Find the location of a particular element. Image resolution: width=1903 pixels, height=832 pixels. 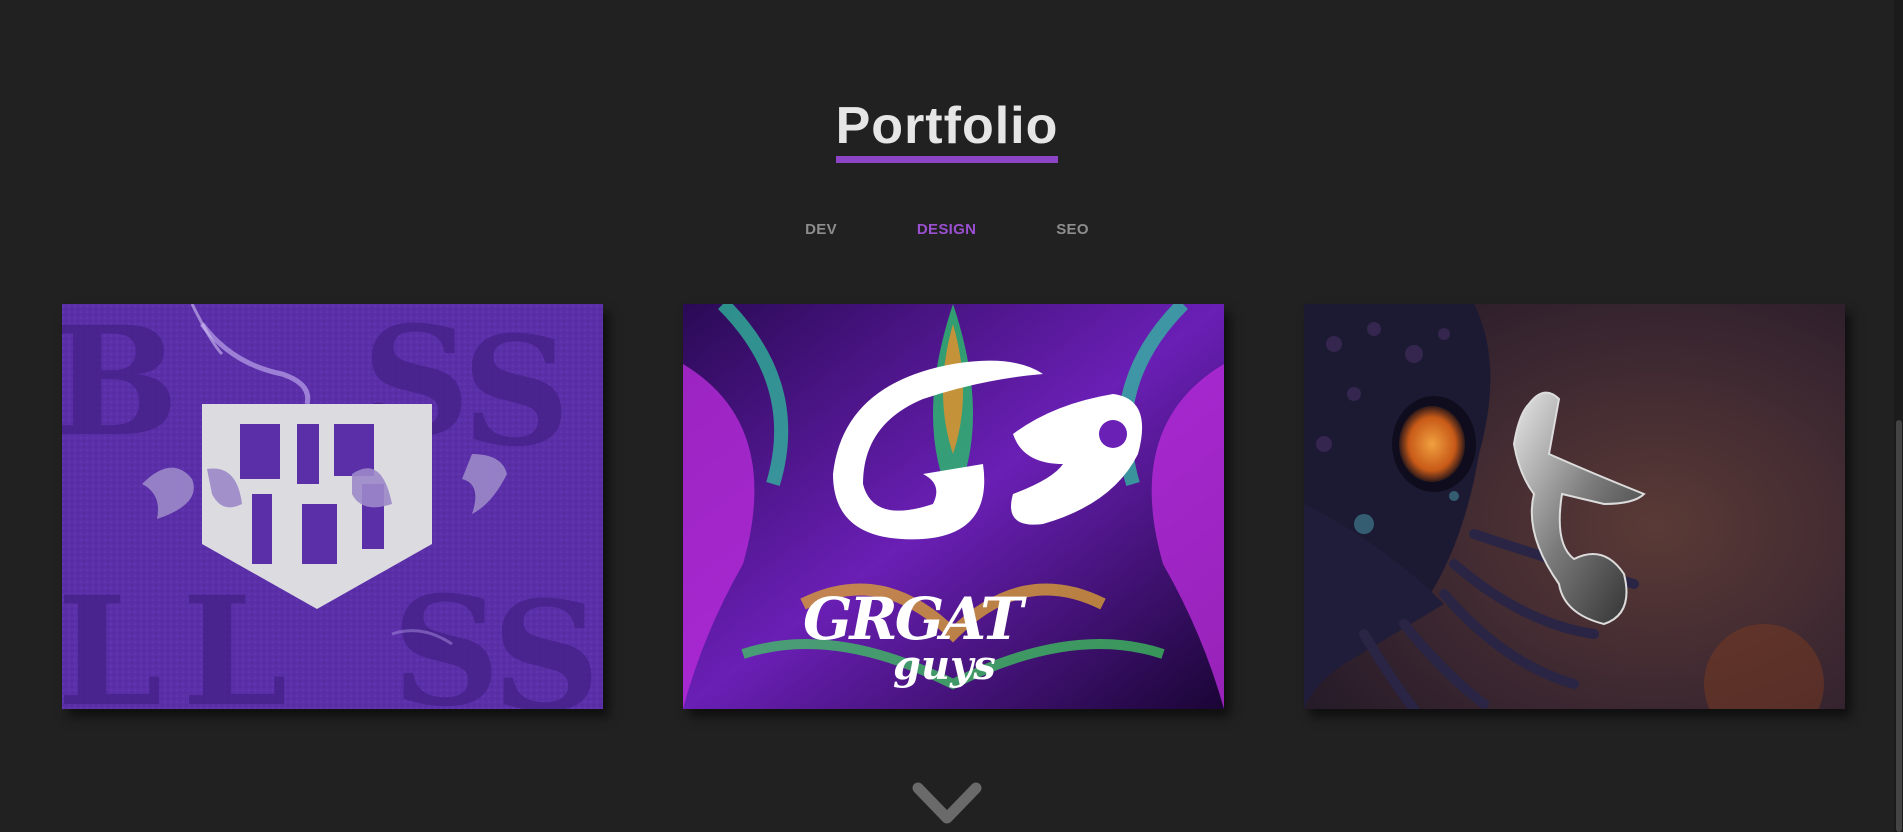

portfolio-card-creature is located at coordinates (1574, 506).